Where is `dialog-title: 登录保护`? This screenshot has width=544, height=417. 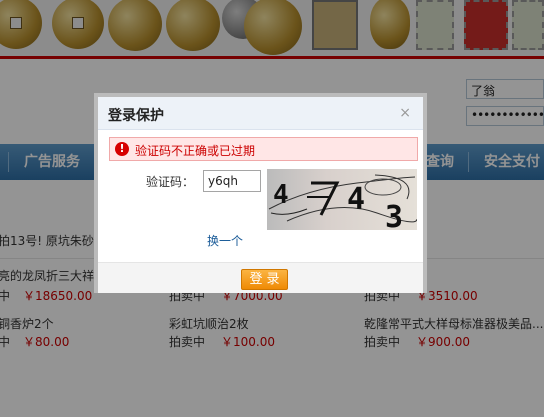 dialog-title: 登录保护 is located at coordinates (136, 116).